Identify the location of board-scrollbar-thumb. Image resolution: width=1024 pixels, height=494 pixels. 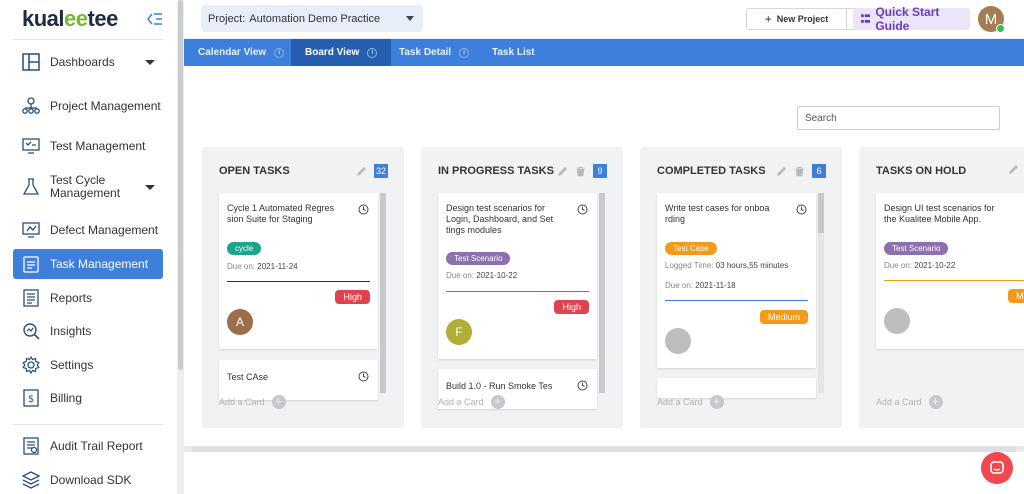
(604, 449).